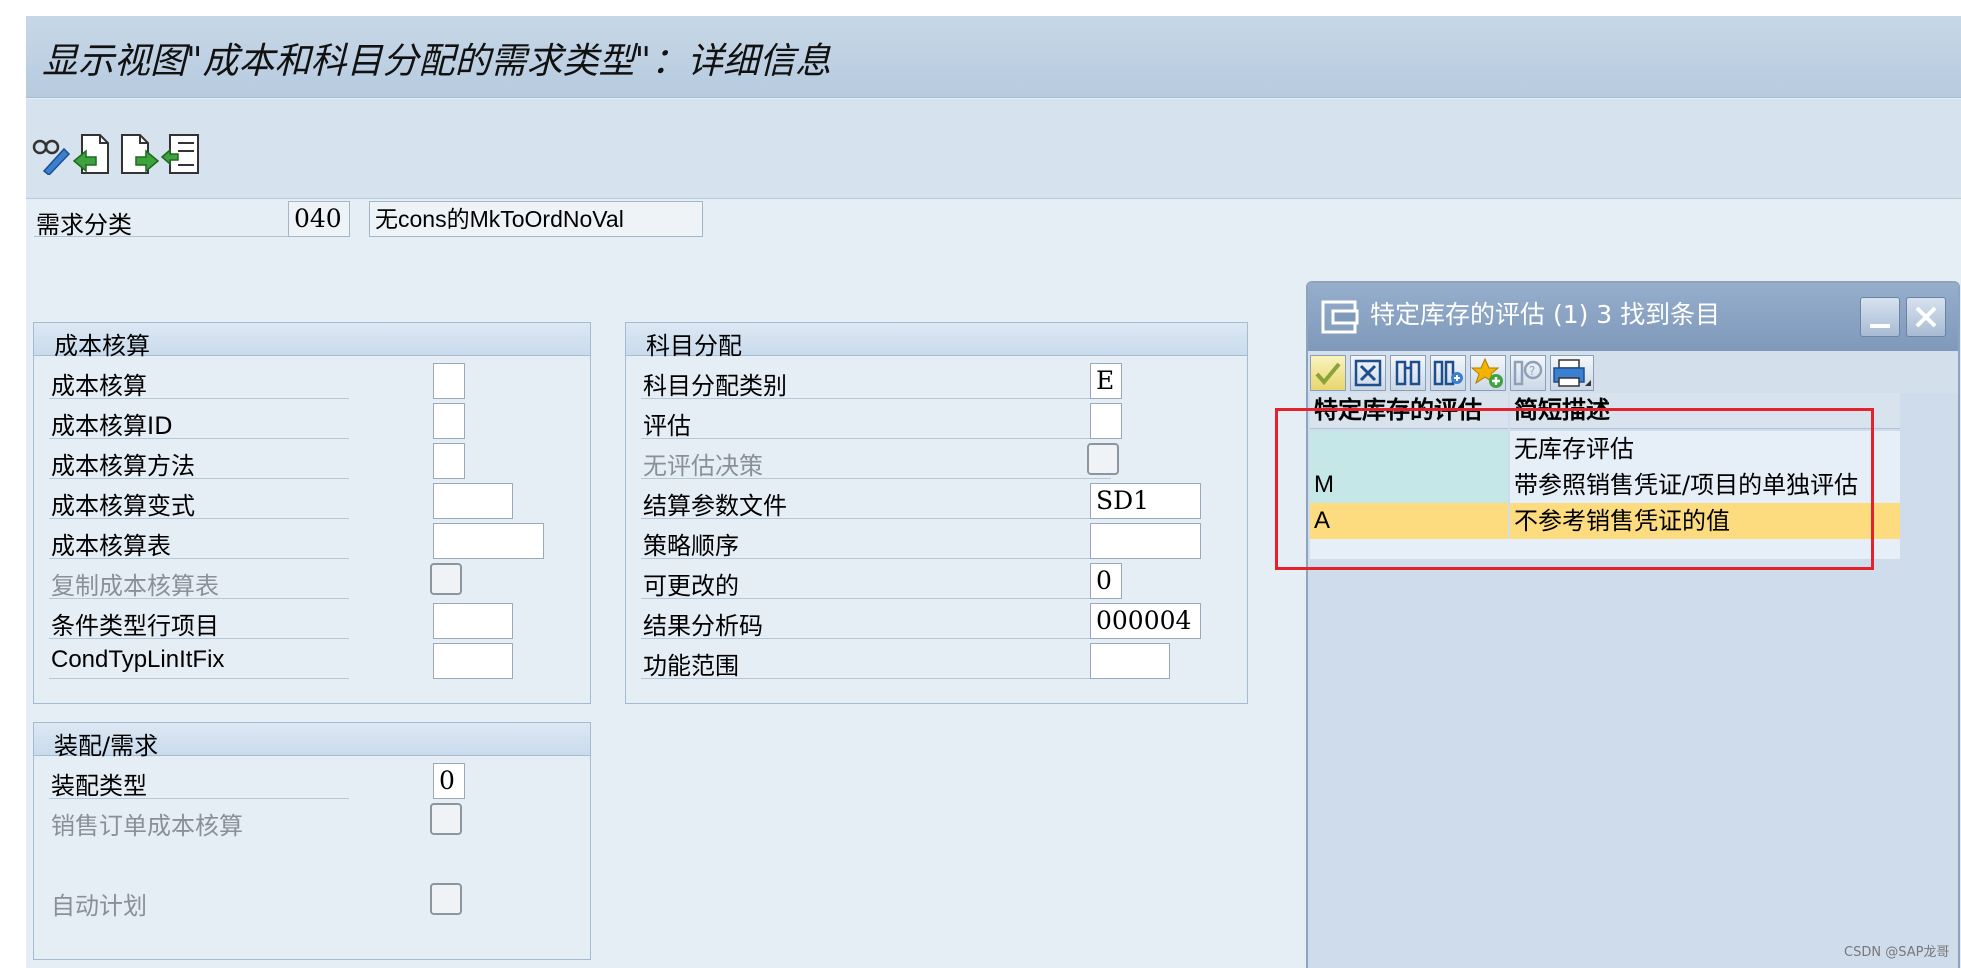 Image resolution: width=1961 pixels, height=968 pixels. Describe the element at coordinates (473, 661) in the screenshot. I see `cond-typ-lin-it-fix-field` at that location.